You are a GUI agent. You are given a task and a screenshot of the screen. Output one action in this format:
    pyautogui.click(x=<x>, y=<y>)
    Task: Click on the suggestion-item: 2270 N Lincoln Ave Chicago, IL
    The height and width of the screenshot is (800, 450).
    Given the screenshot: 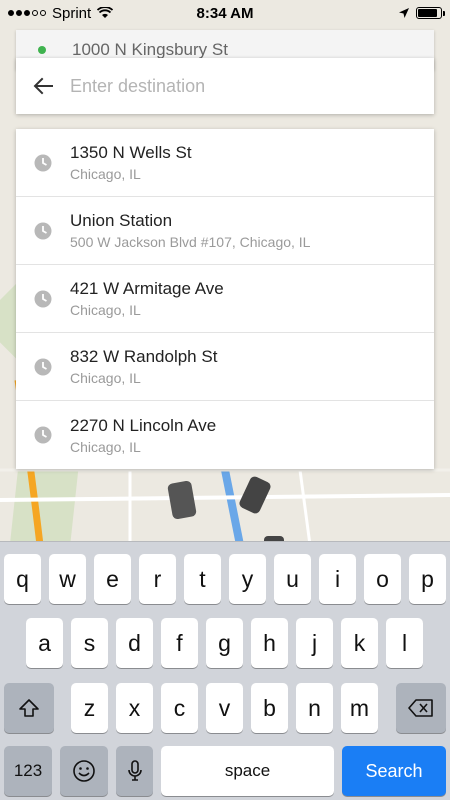 What is the action you would take?
    pyautogui.click(x=225, y=435)
    